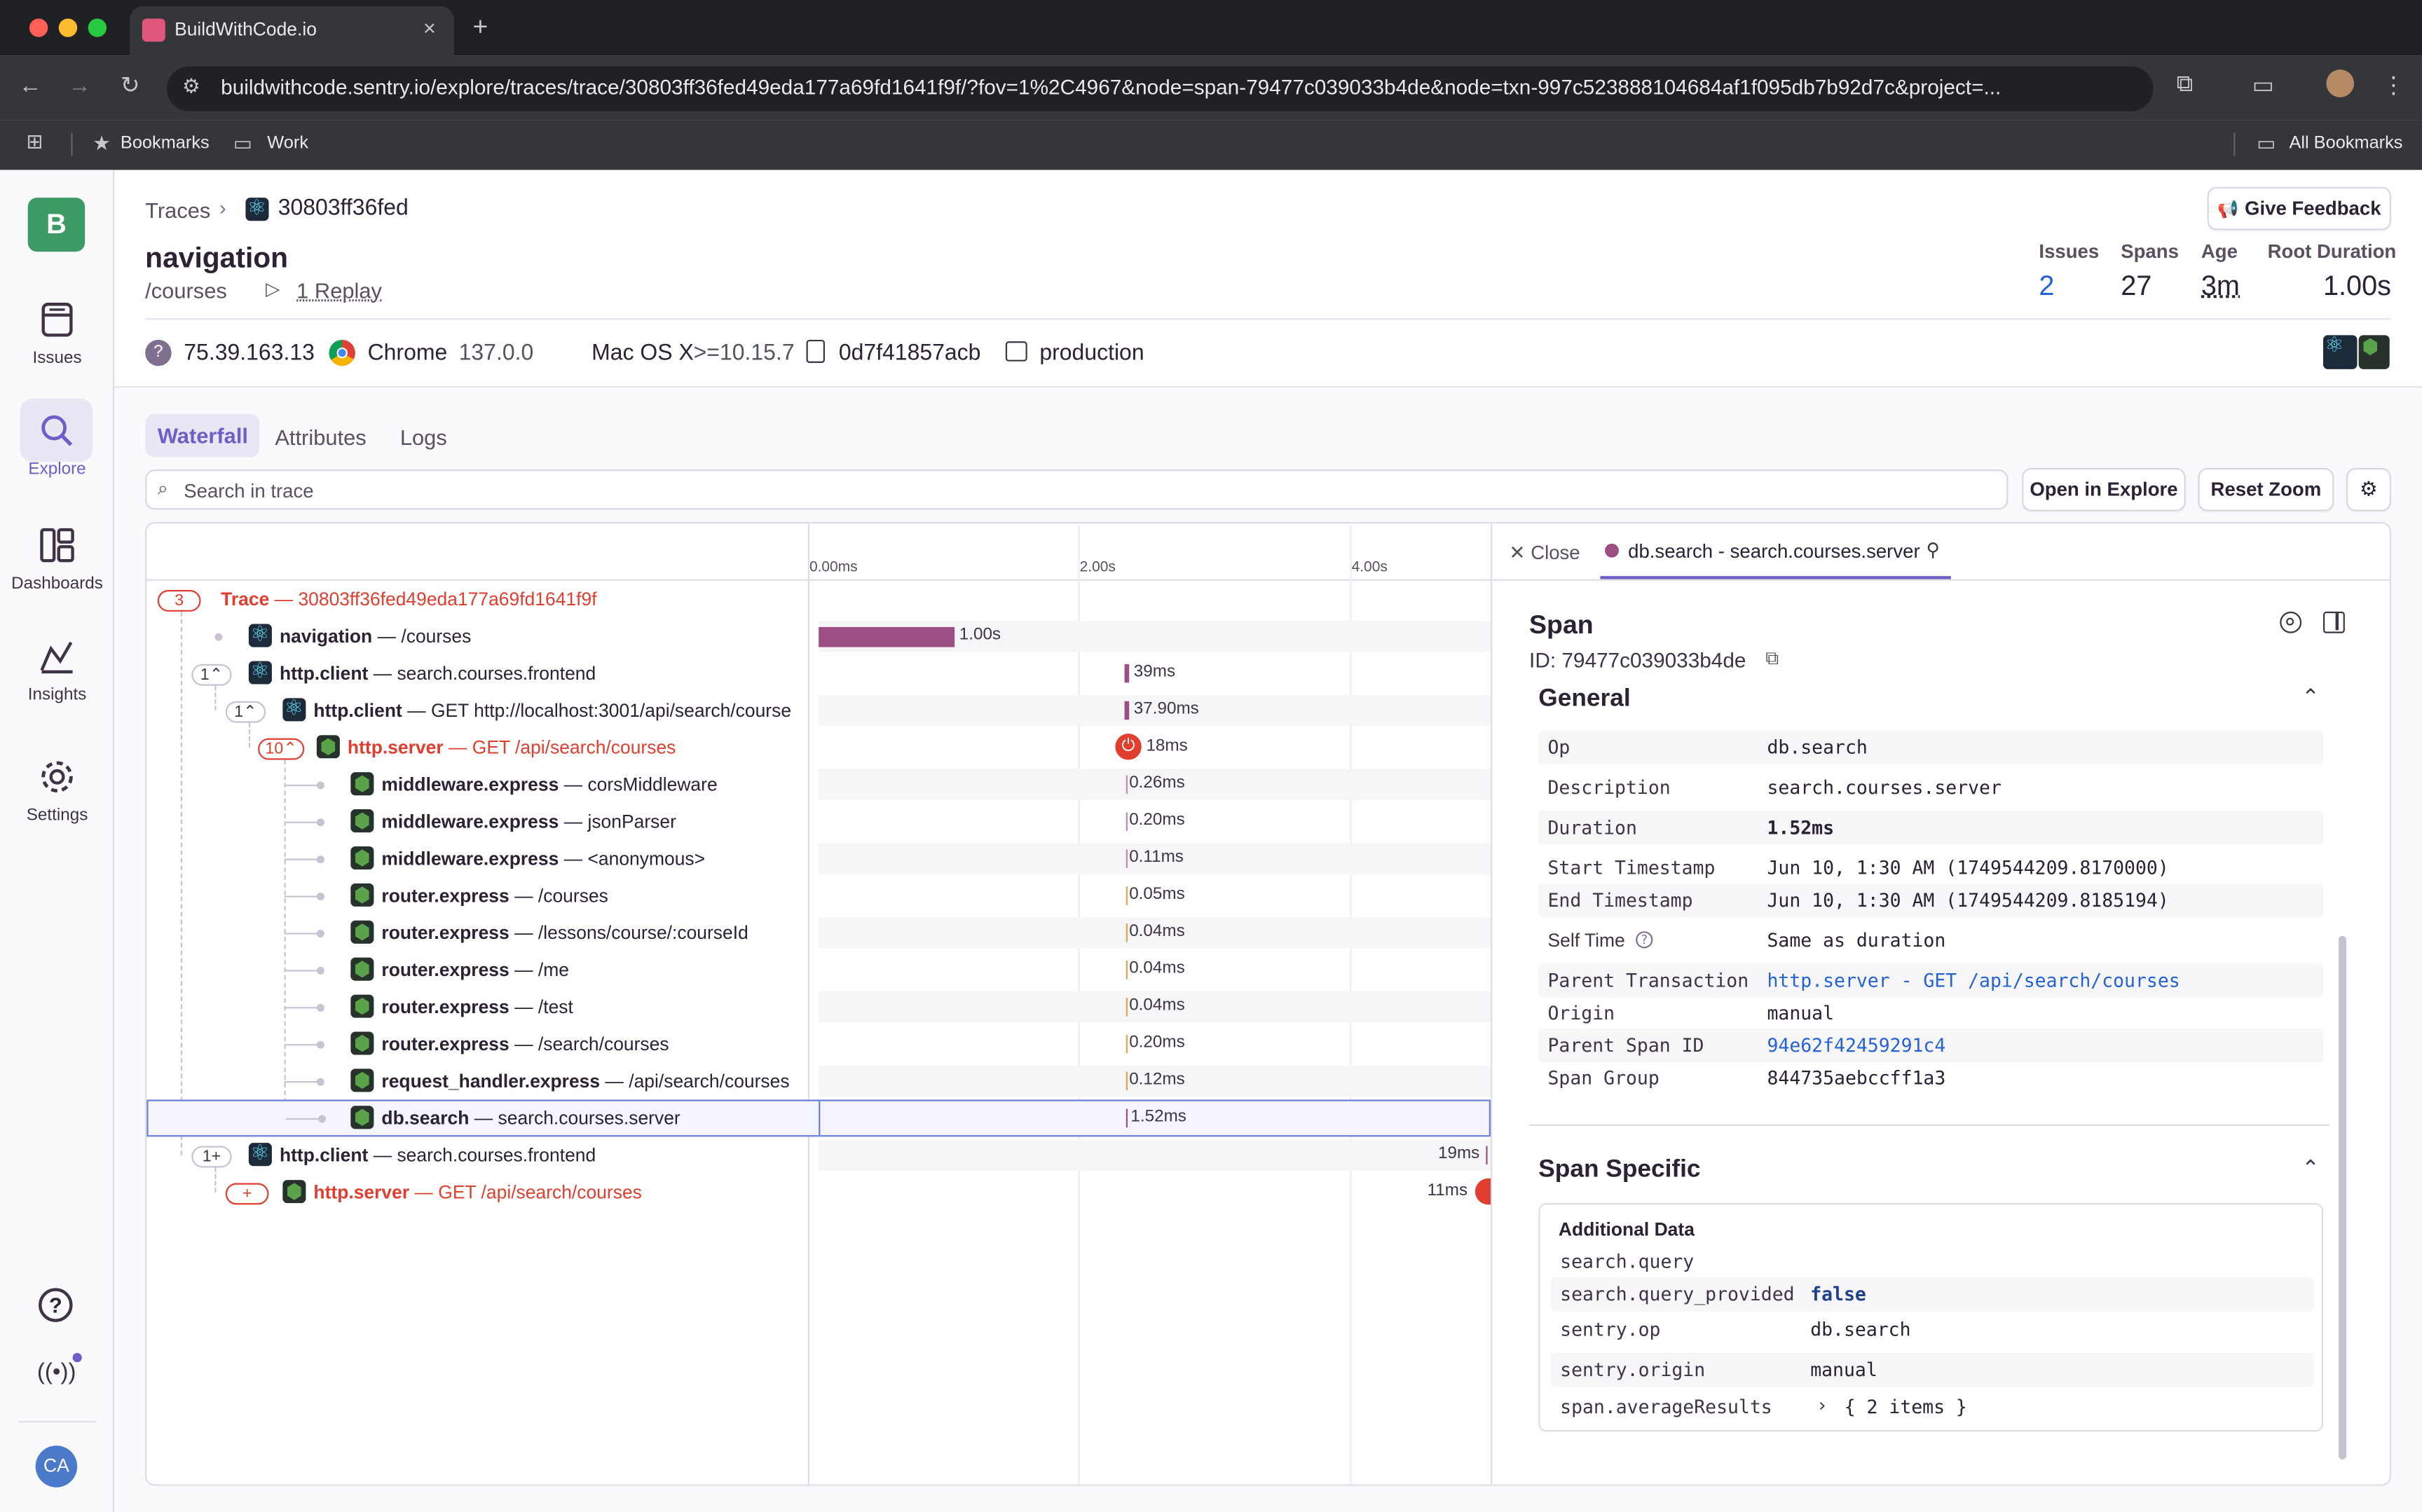 This screenshot has height=1512, width=2422. I want to click on tag-device: 0d7f41857acb, so click(910, 353).